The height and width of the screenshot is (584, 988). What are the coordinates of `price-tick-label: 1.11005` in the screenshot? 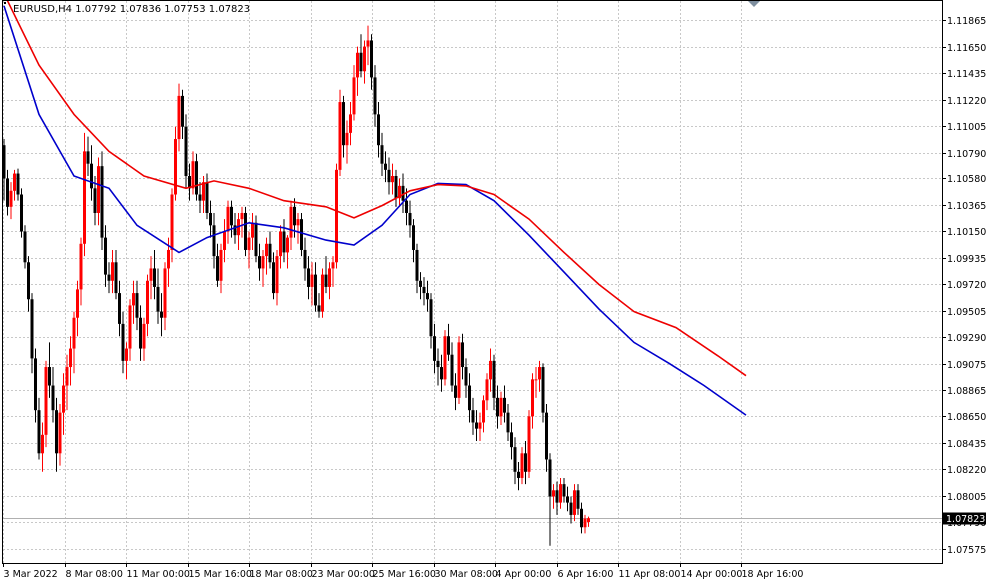 It's located at (966, 127).